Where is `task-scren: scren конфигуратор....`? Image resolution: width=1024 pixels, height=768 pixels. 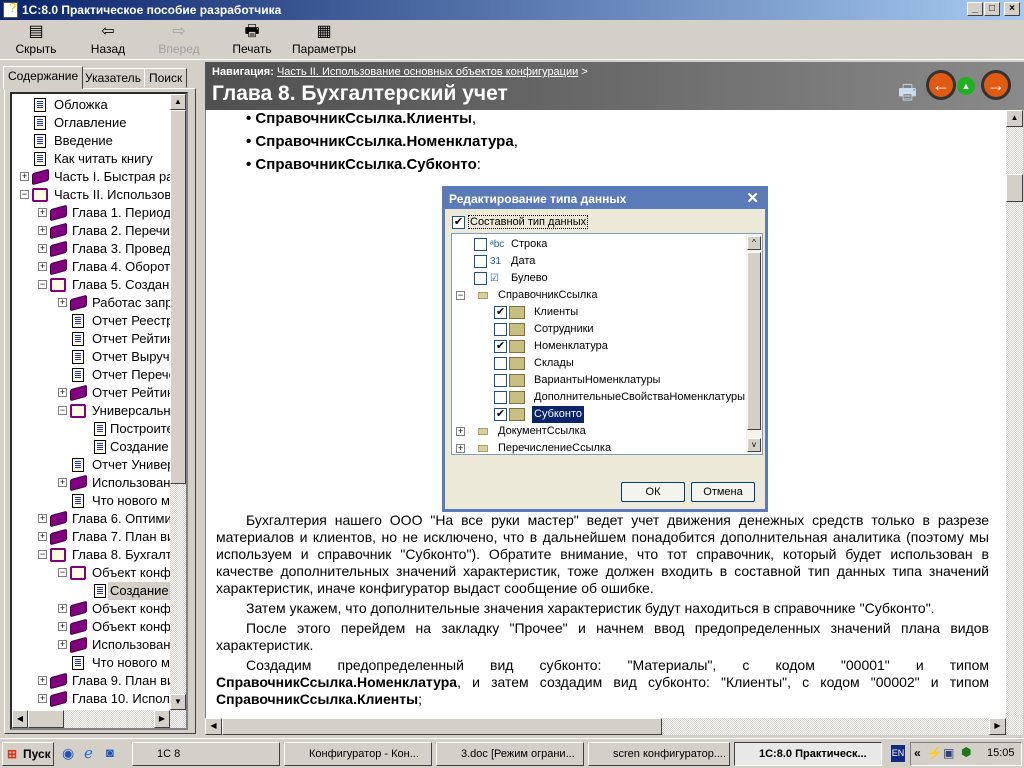
task-scren: scren конфигуратор.... is located at coordinates (659, 754).